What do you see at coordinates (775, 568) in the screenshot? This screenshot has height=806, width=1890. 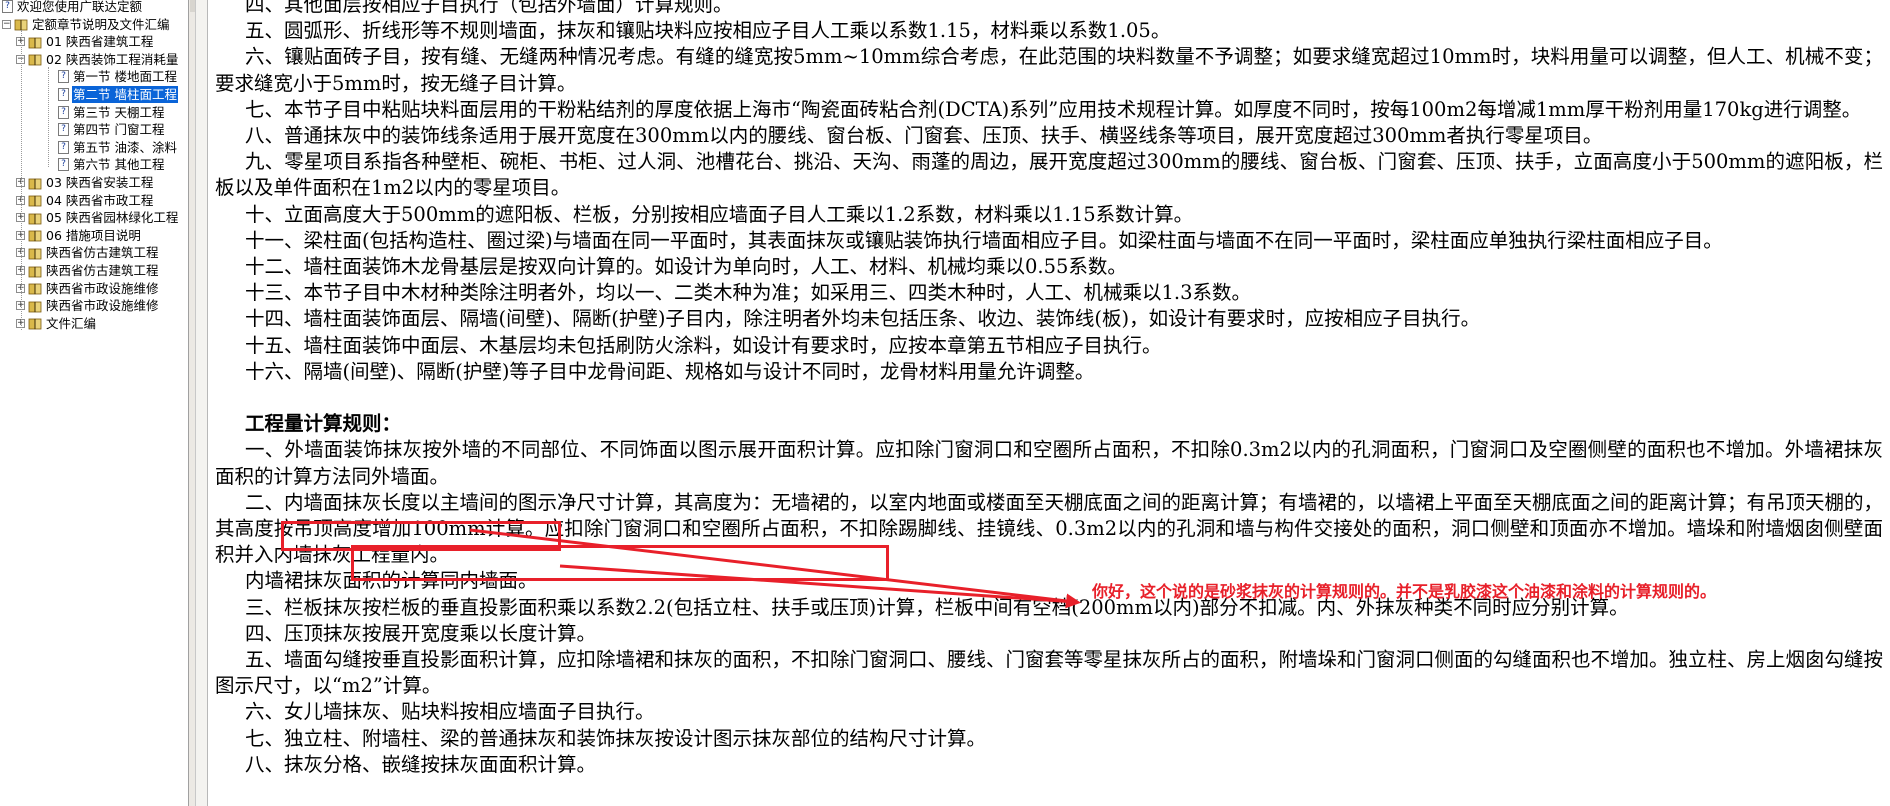 I see `annotation-arrows` at bounding box center [775, 568].